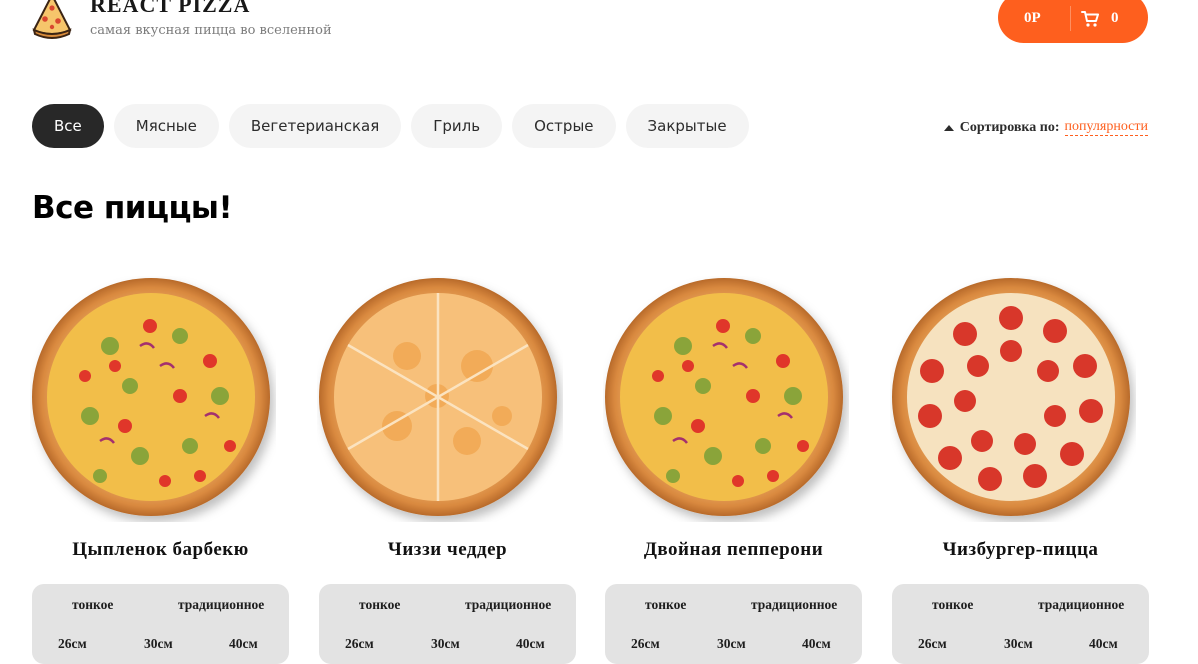 Image resolution: width=1198 pixels, height=664 pixels. I want to click on cart-count: 0, so click(1115, 18).